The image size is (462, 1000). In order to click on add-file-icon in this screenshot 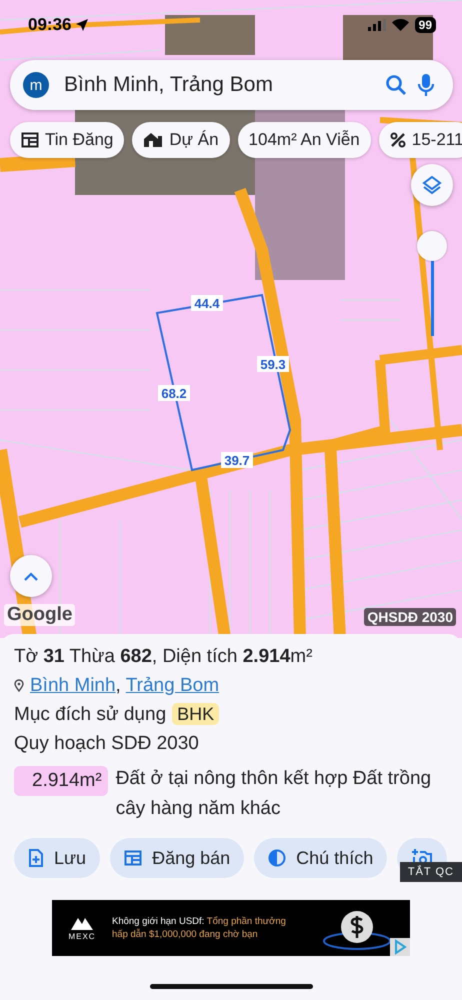, I will do `click(36, 858)`.